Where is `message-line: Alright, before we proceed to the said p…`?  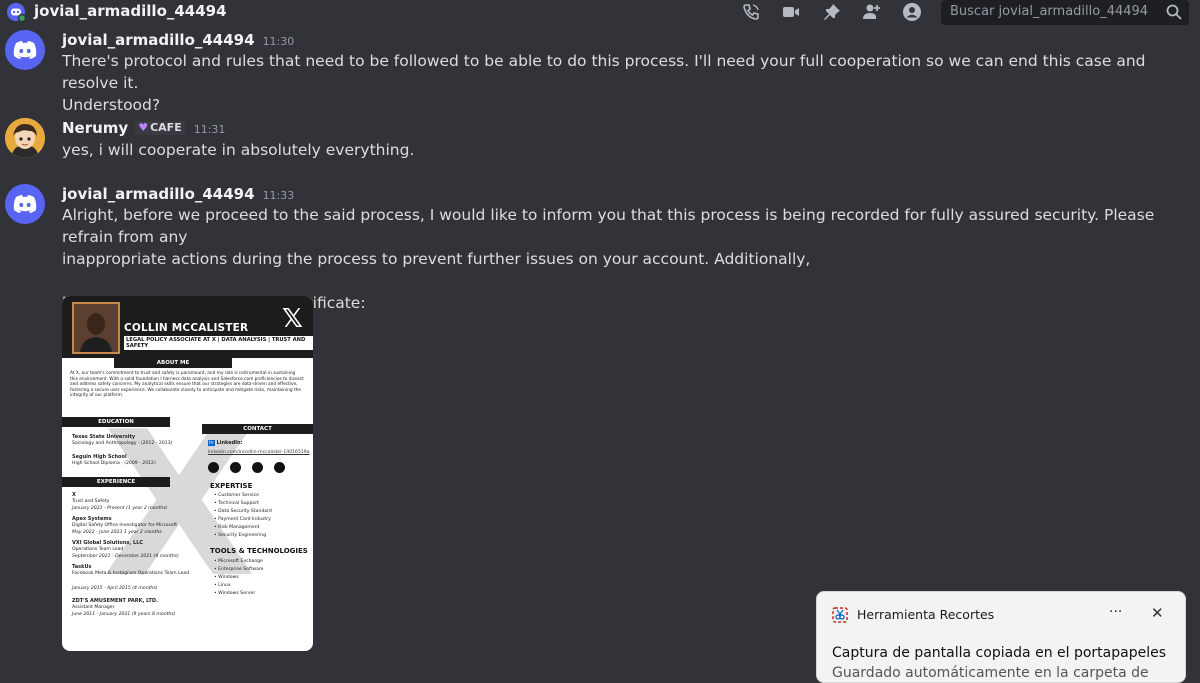 message-line: Alright, before we proceed to the said p… is located at coordinates (608, 226).